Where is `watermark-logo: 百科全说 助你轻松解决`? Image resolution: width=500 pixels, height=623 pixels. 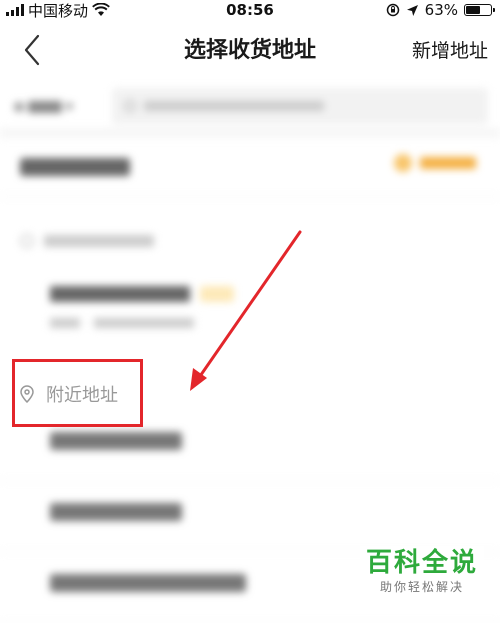 watermark-logo: 百科全说 助你轻松解决 is located at coordinates (421, 571).